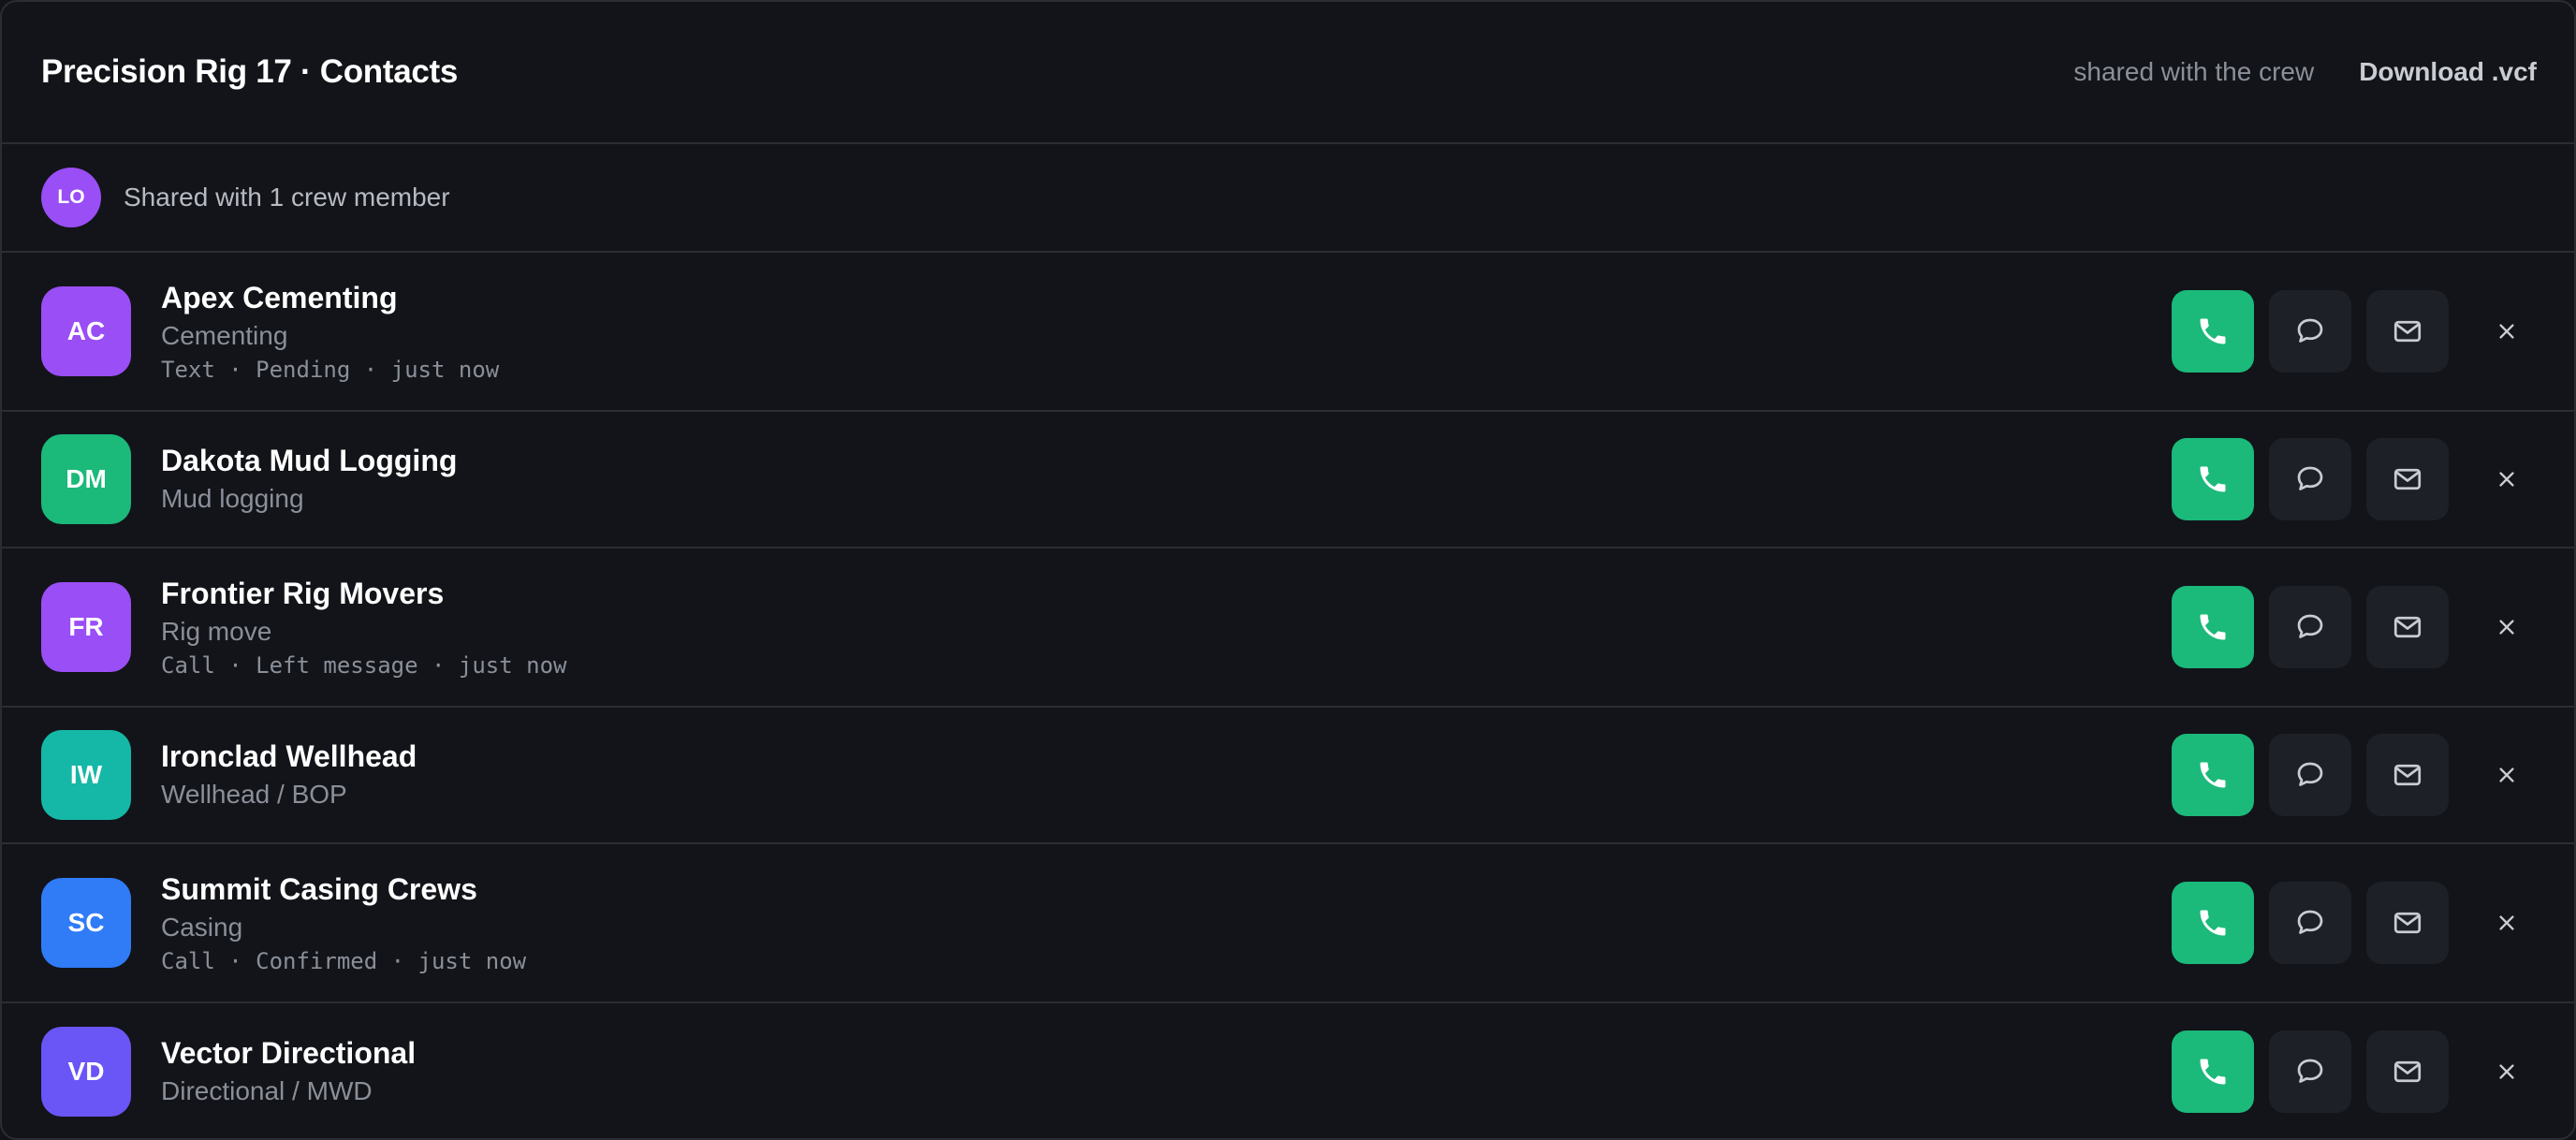 This screenshot has height=1140, width=2576. I want to click on contact-name: Dakota Mud Logging, so click(309, 460).